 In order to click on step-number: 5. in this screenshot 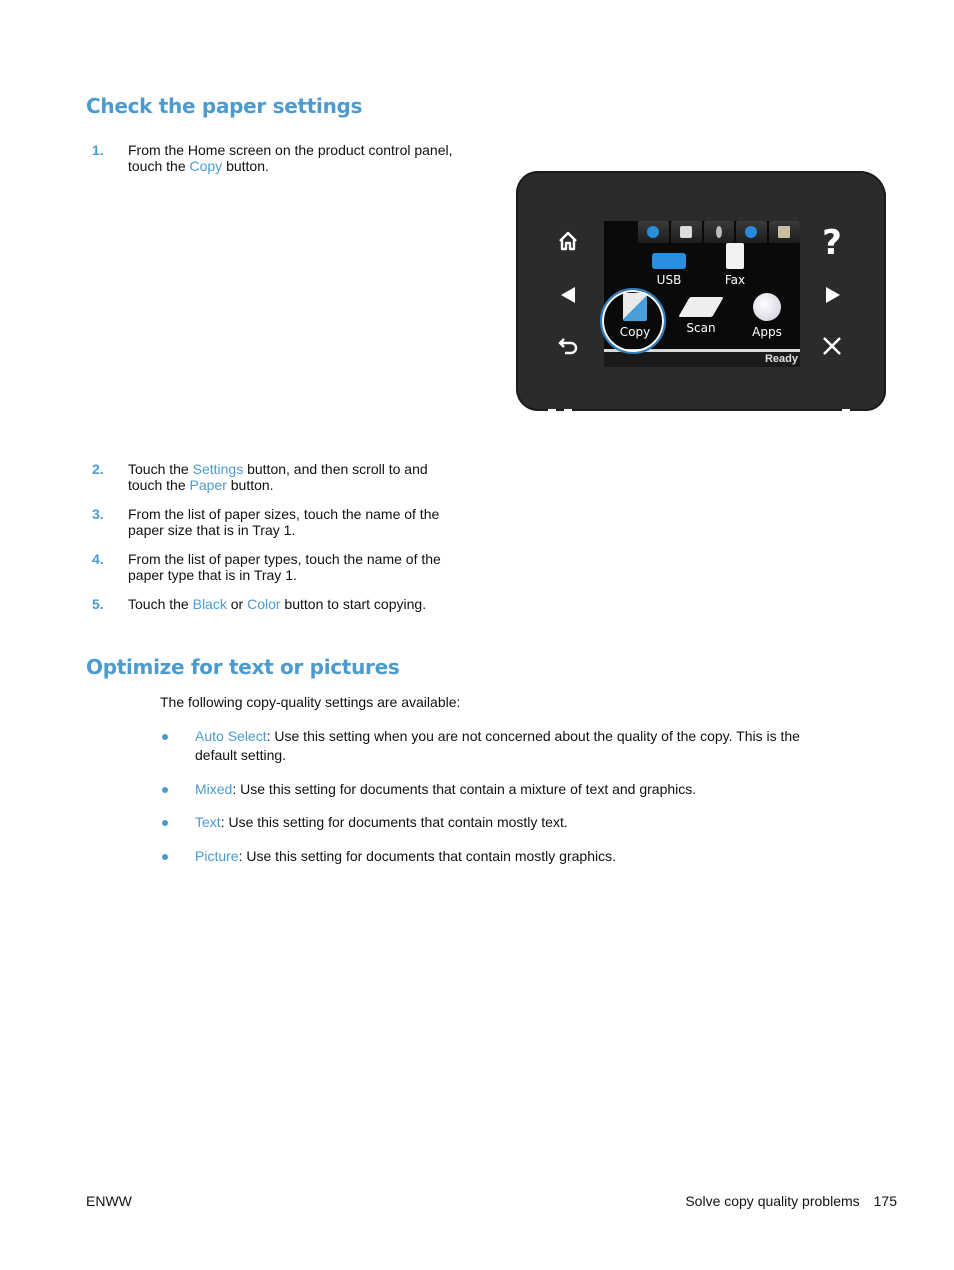, I will do `click(98, 604)`.